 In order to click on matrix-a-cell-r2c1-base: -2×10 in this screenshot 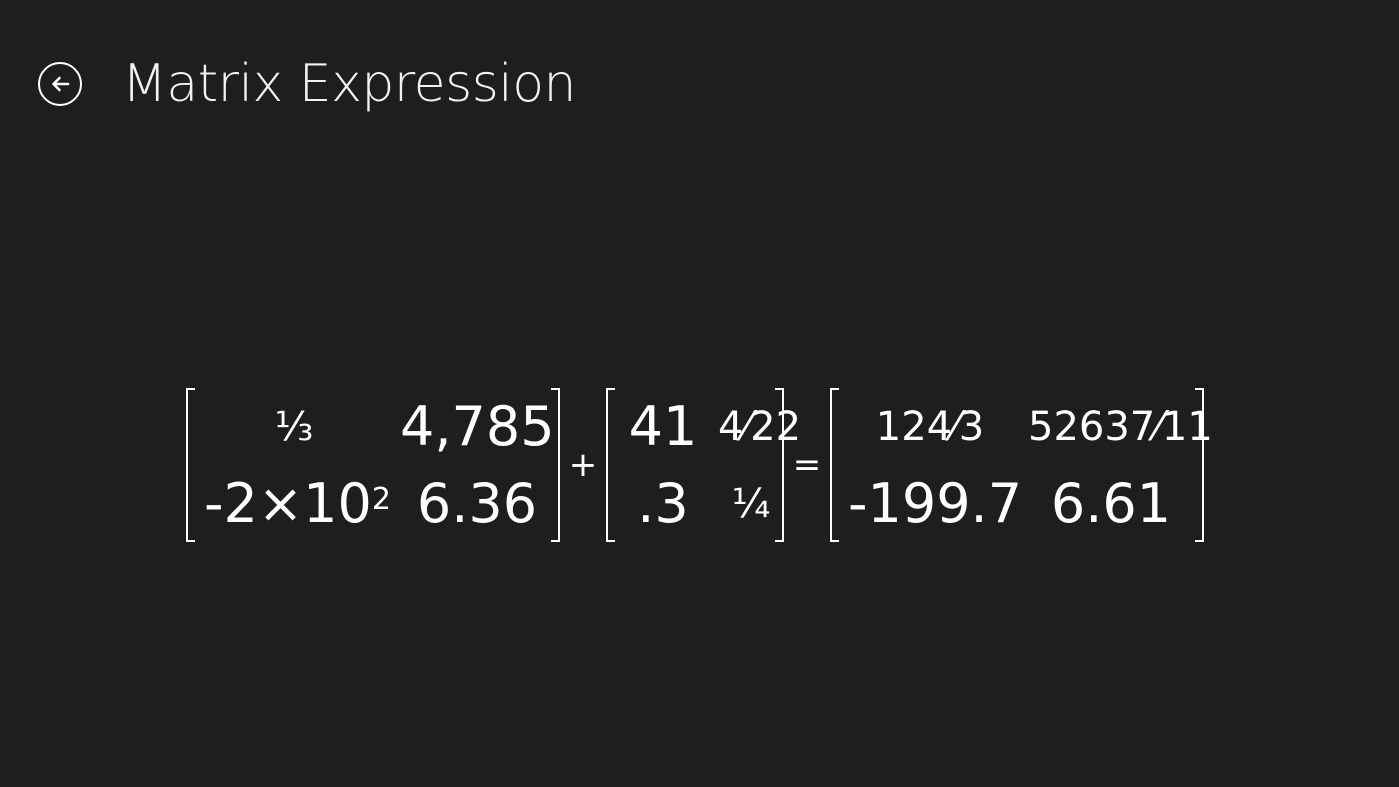, I will do `click(288, 503)`.